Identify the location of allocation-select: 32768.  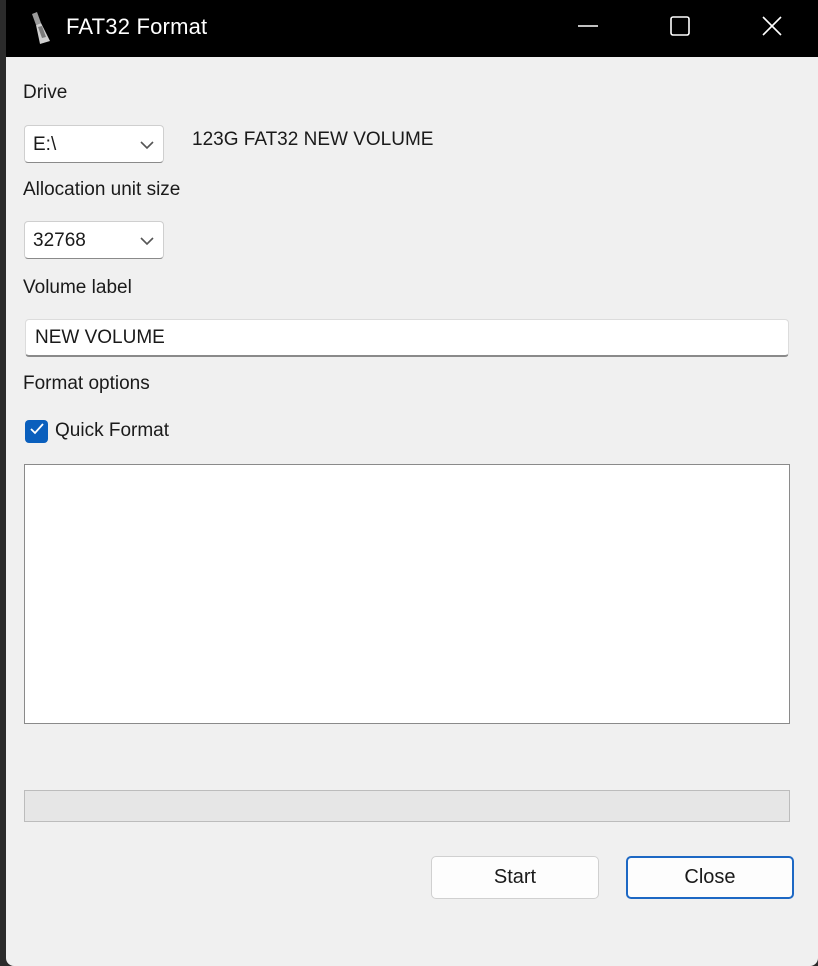
(94, 240).